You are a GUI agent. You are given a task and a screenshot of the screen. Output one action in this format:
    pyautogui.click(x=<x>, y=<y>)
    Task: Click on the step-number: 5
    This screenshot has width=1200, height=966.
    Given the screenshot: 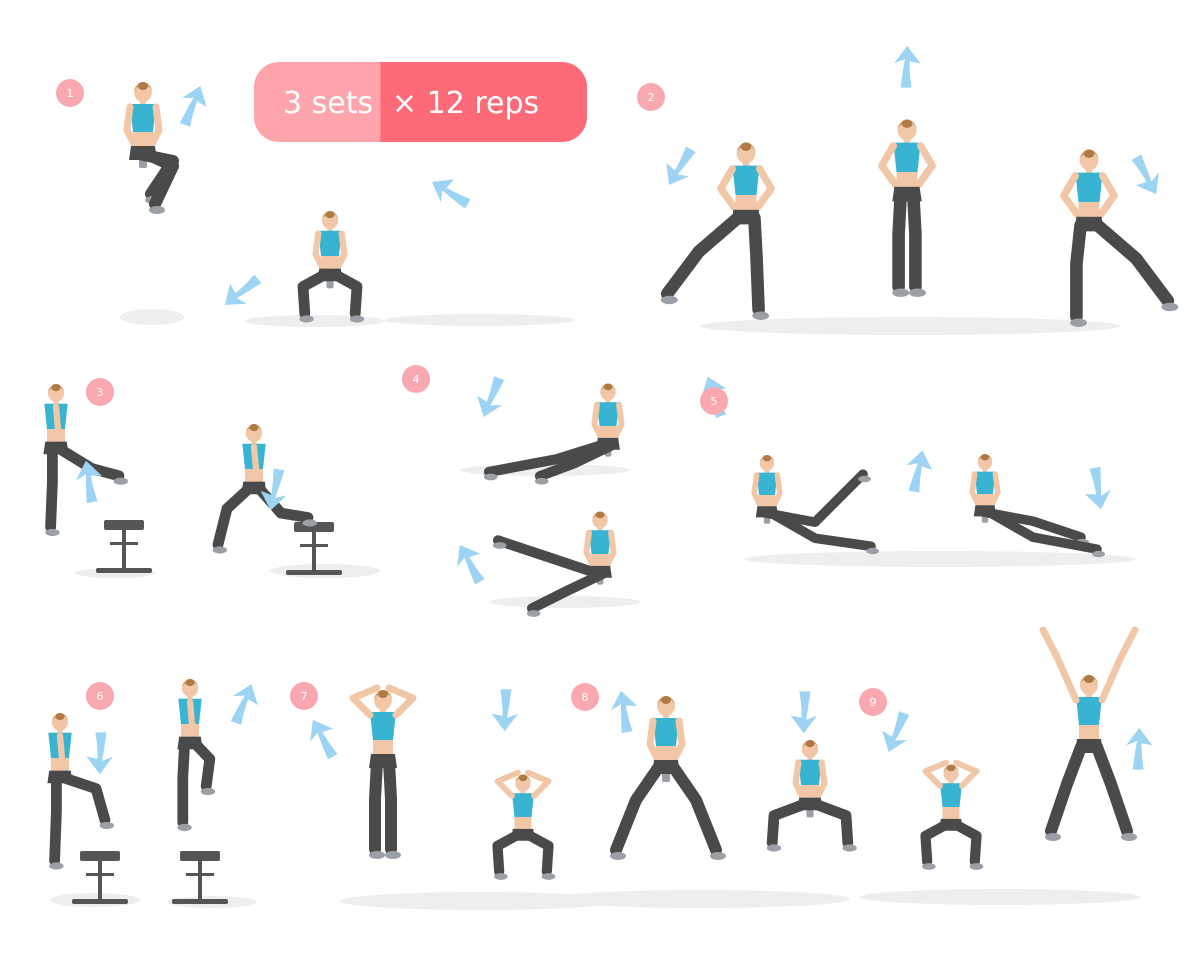 What is the action you would take?
    pyautogui.click(x=714, y=401)
    